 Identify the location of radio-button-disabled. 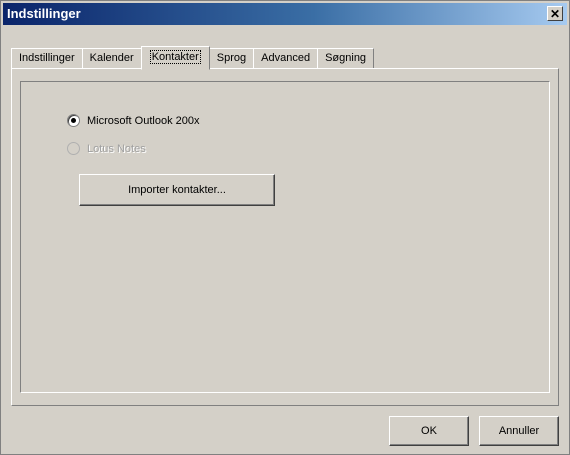
(73, 148).